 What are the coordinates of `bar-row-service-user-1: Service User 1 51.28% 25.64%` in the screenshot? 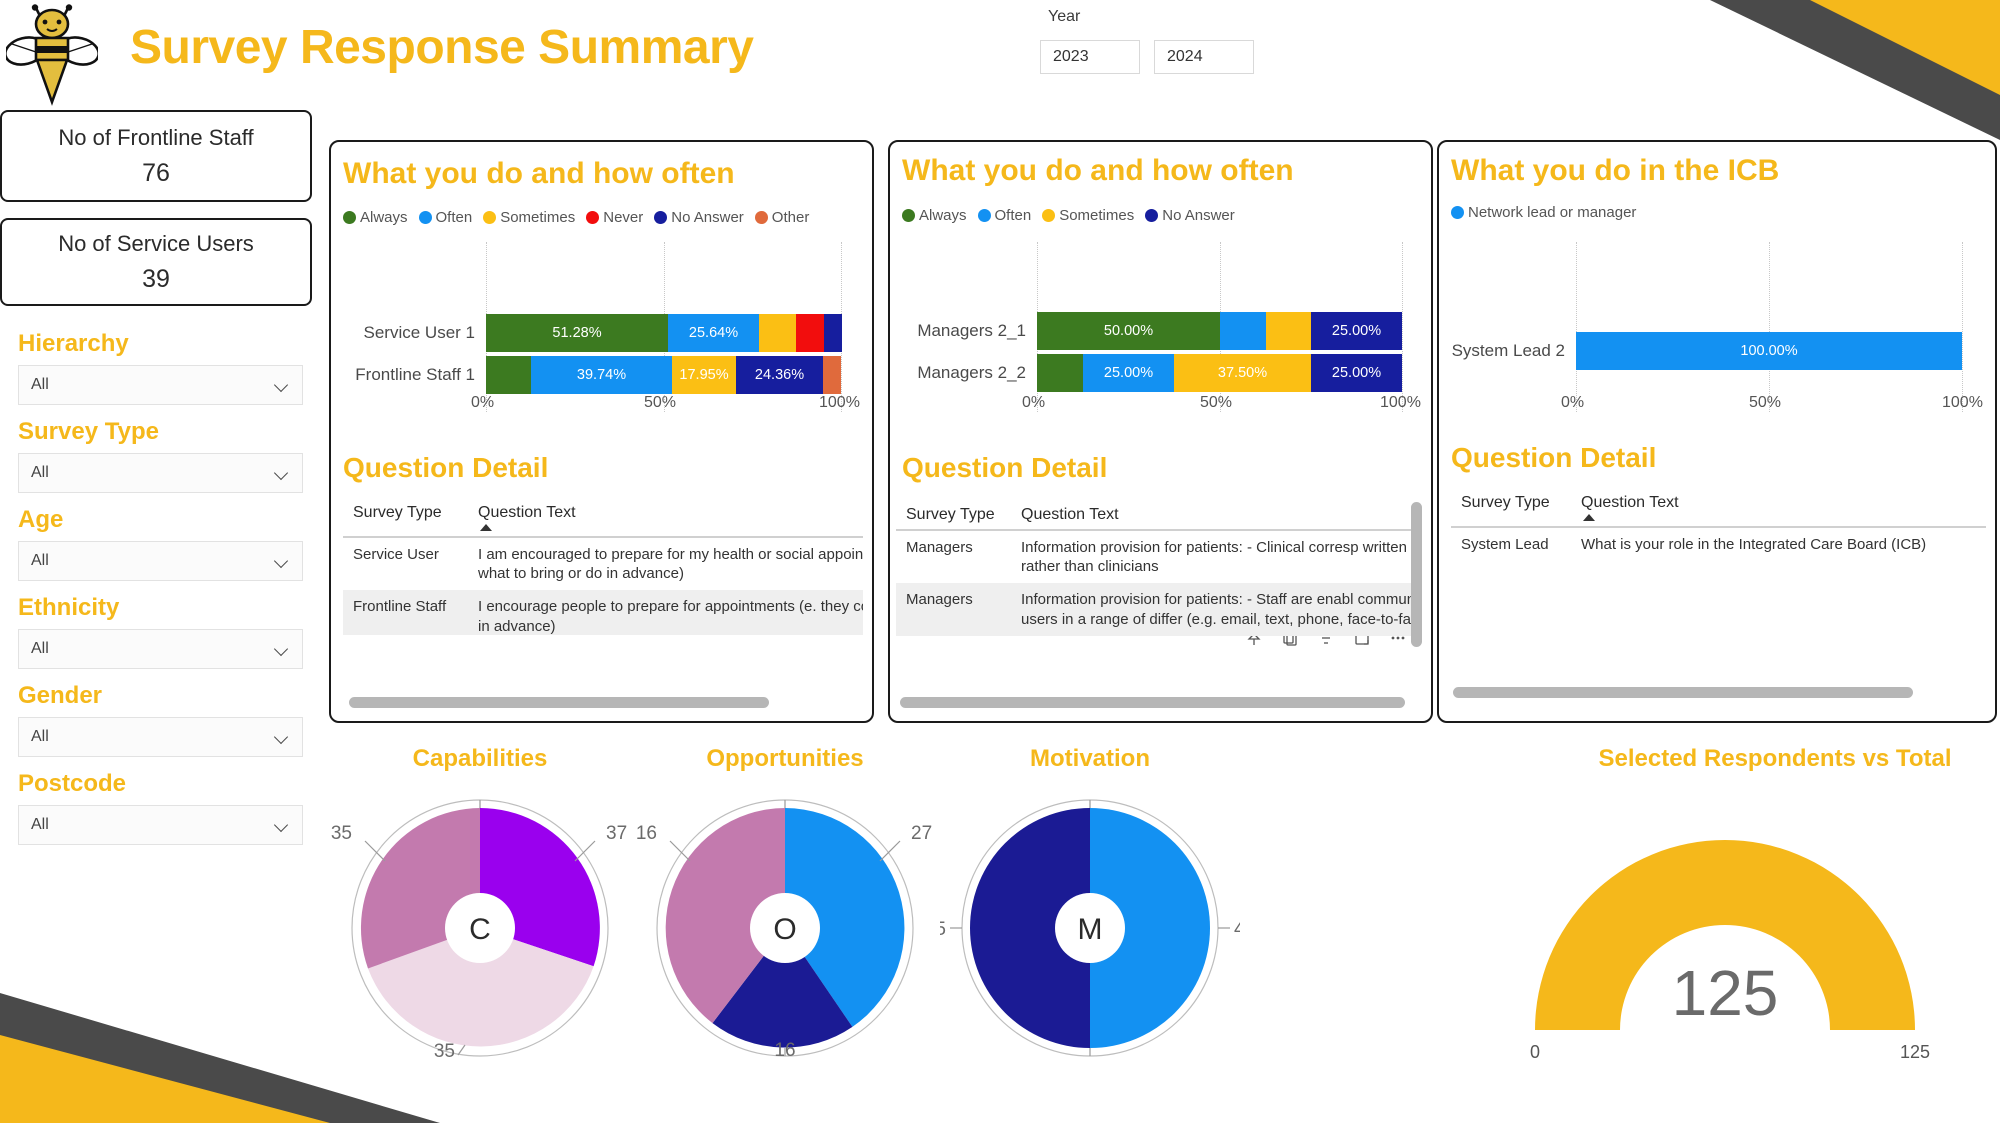 It's located at (586, 333).